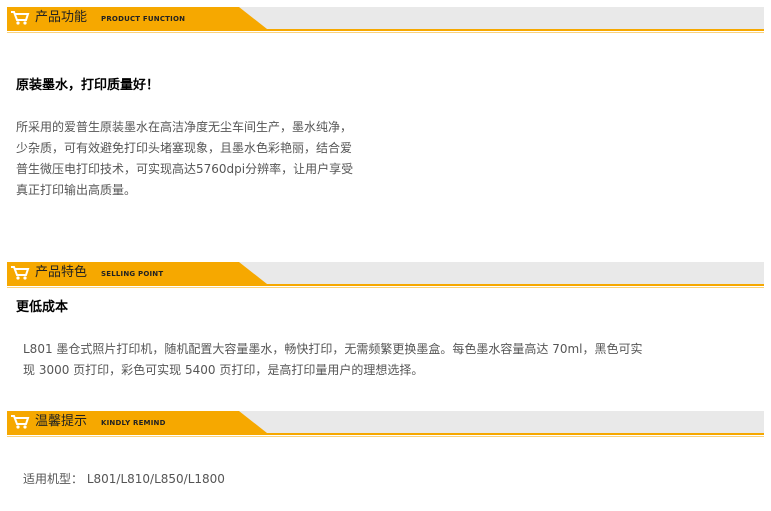 The width and height of the screenshot is (771, 511). I want to click on body-line: 普生微压电打印技术，可实现高达5760dpi分辨率，让用户享受, so click(185, 169).